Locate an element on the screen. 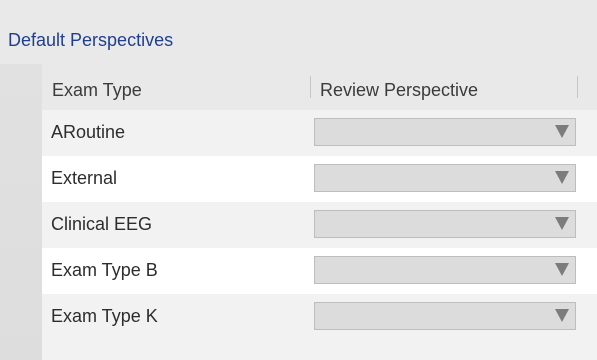  section-title: Default Perspectives is located at coordinates (91, 40).